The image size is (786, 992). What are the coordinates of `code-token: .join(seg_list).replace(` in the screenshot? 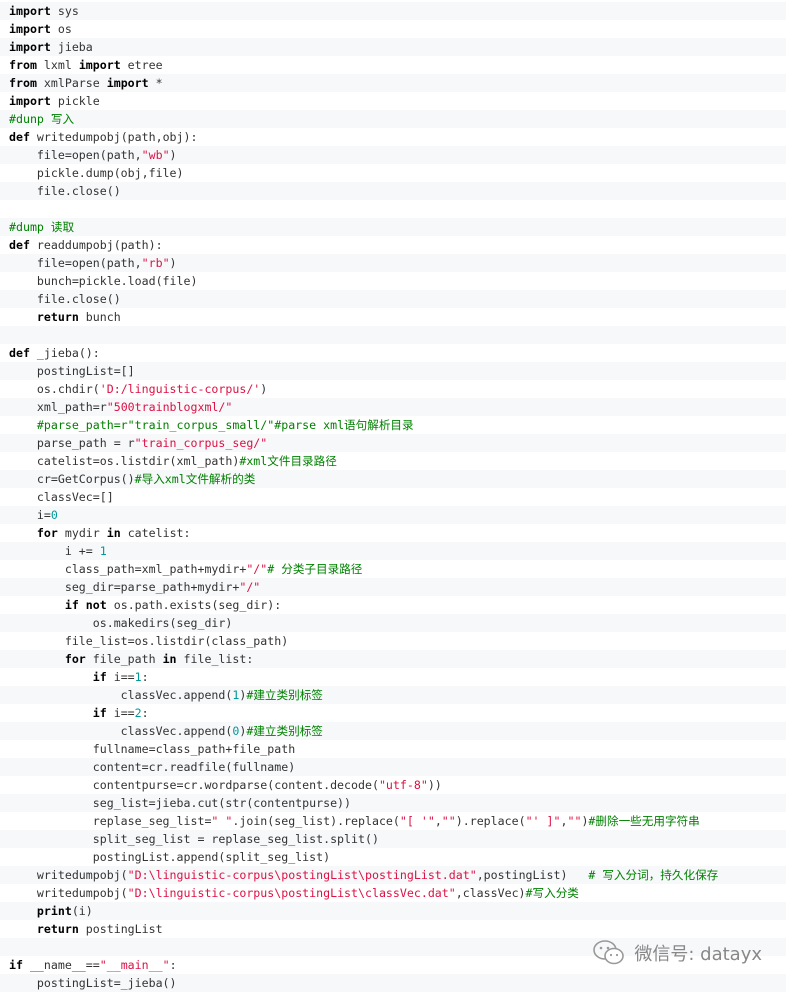 It's located at (316, 821).